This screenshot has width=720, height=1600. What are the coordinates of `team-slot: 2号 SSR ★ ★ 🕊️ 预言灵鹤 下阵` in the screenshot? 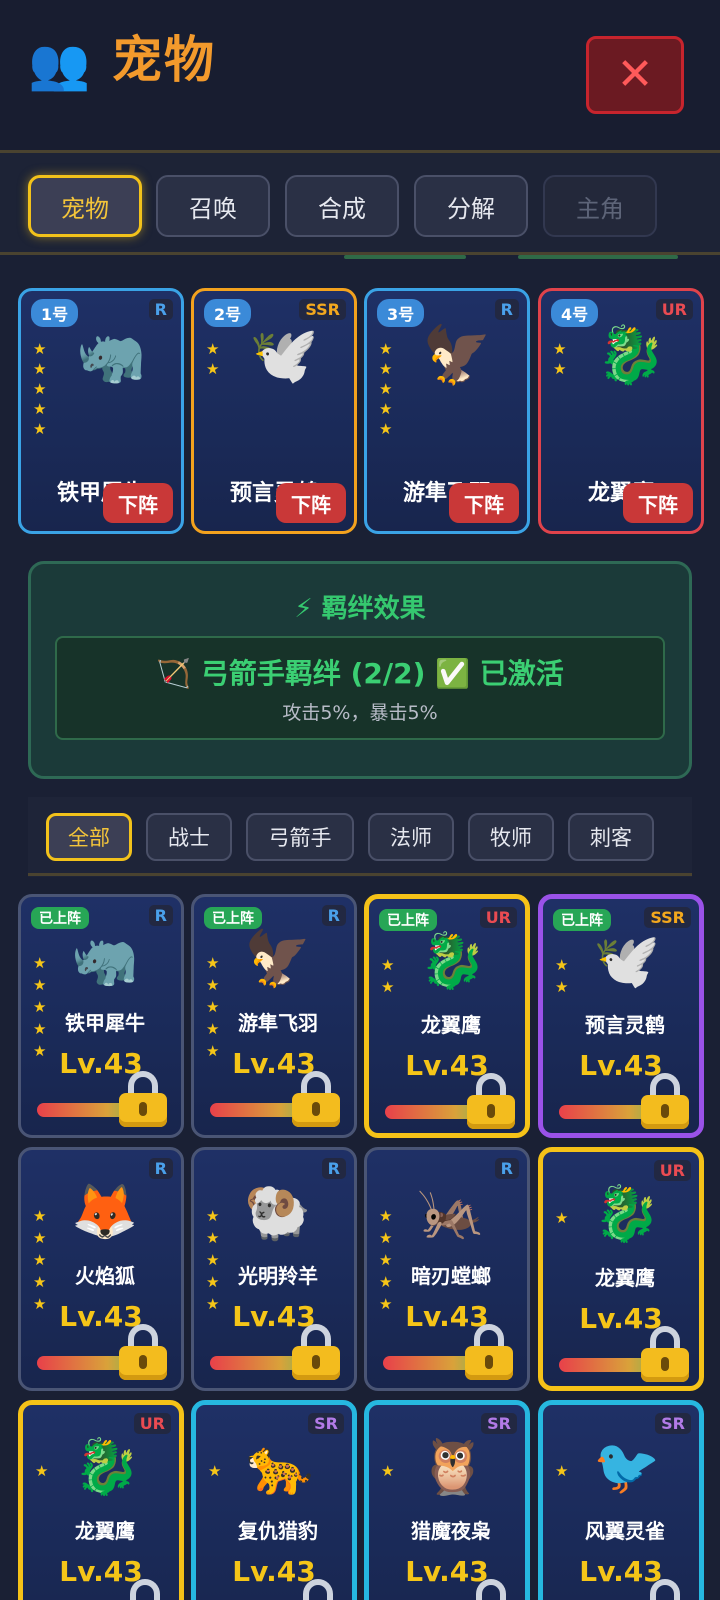 It's located at (274, 411).